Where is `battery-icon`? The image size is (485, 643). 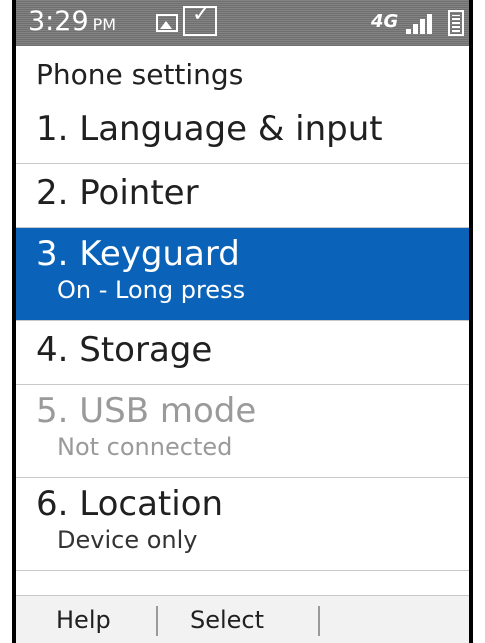 battery-icon is located at coordinates (456, 23).